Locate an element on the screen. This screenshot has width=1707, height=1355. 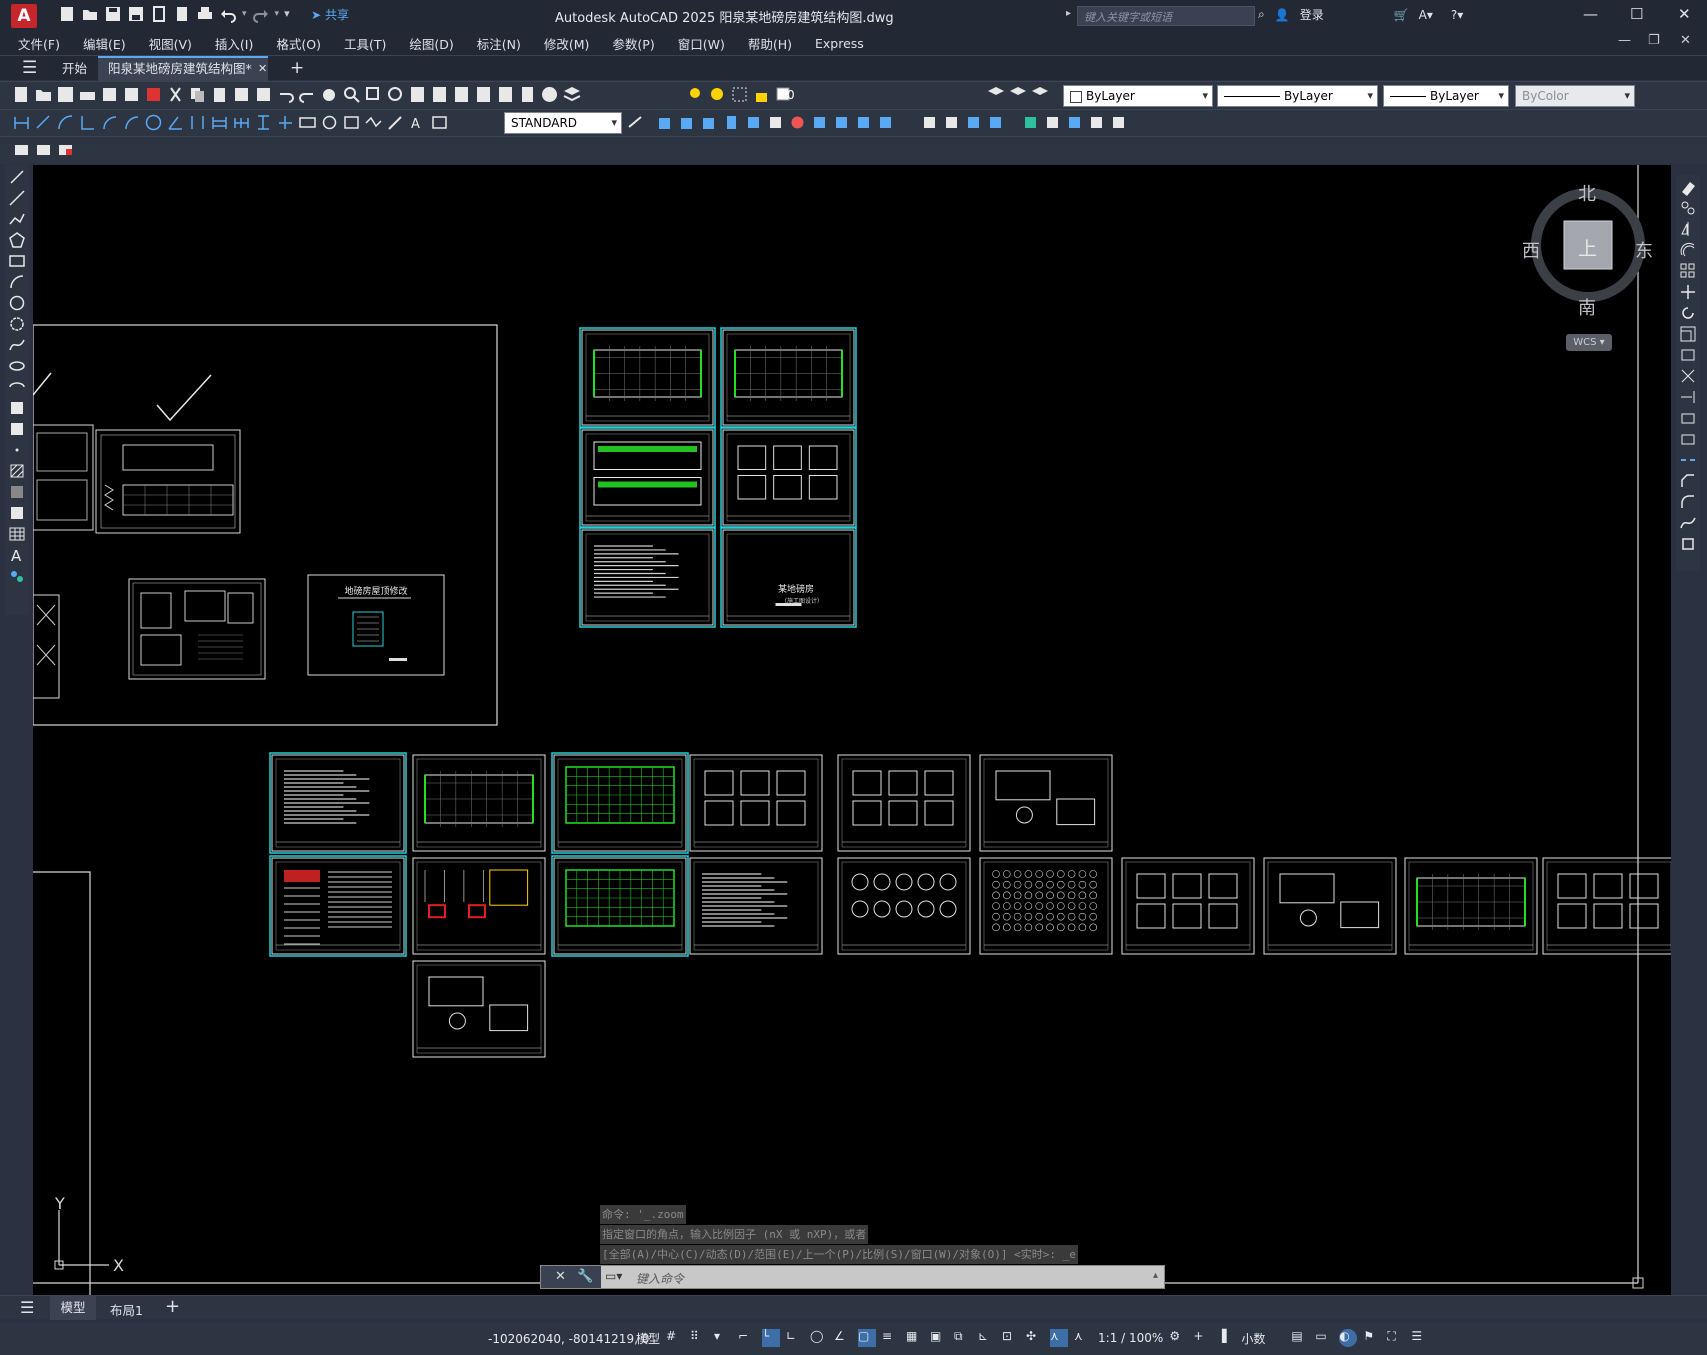
menu-window: 窗口(W) is located at coordinates (701, 43).